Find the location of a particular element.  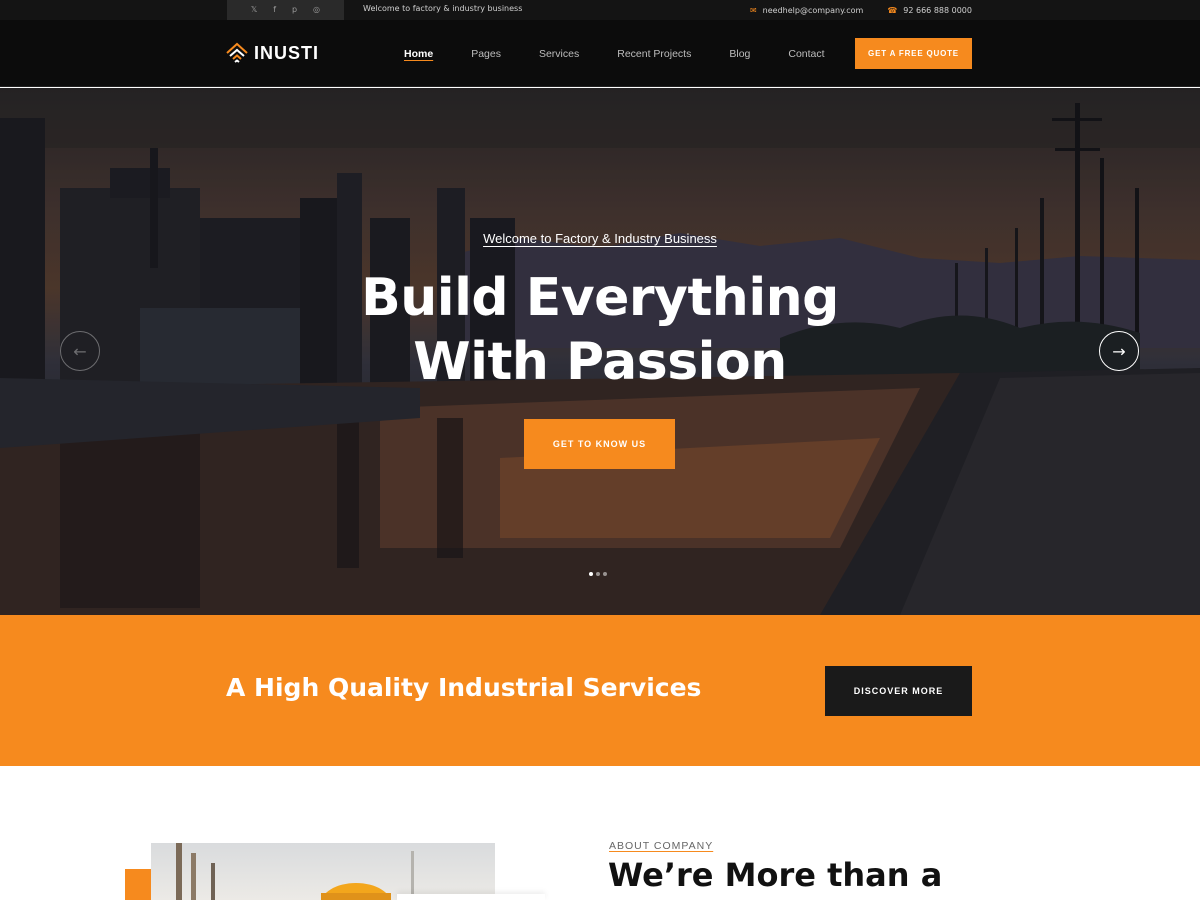

pinterest-icon: p is located at coordinates (294, 10).